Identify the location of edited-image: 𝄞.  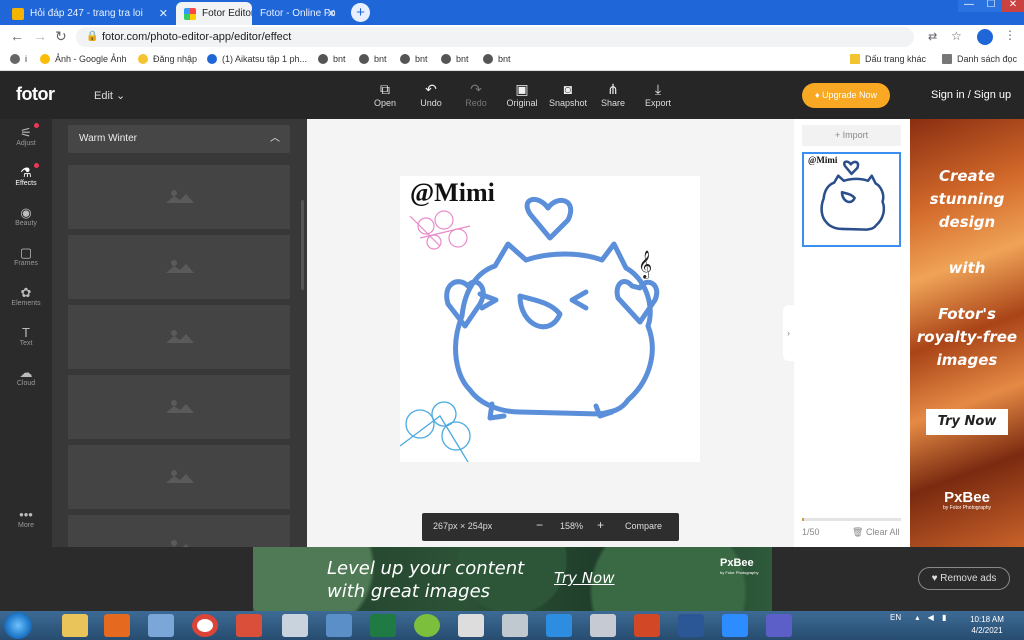
(549, 319).